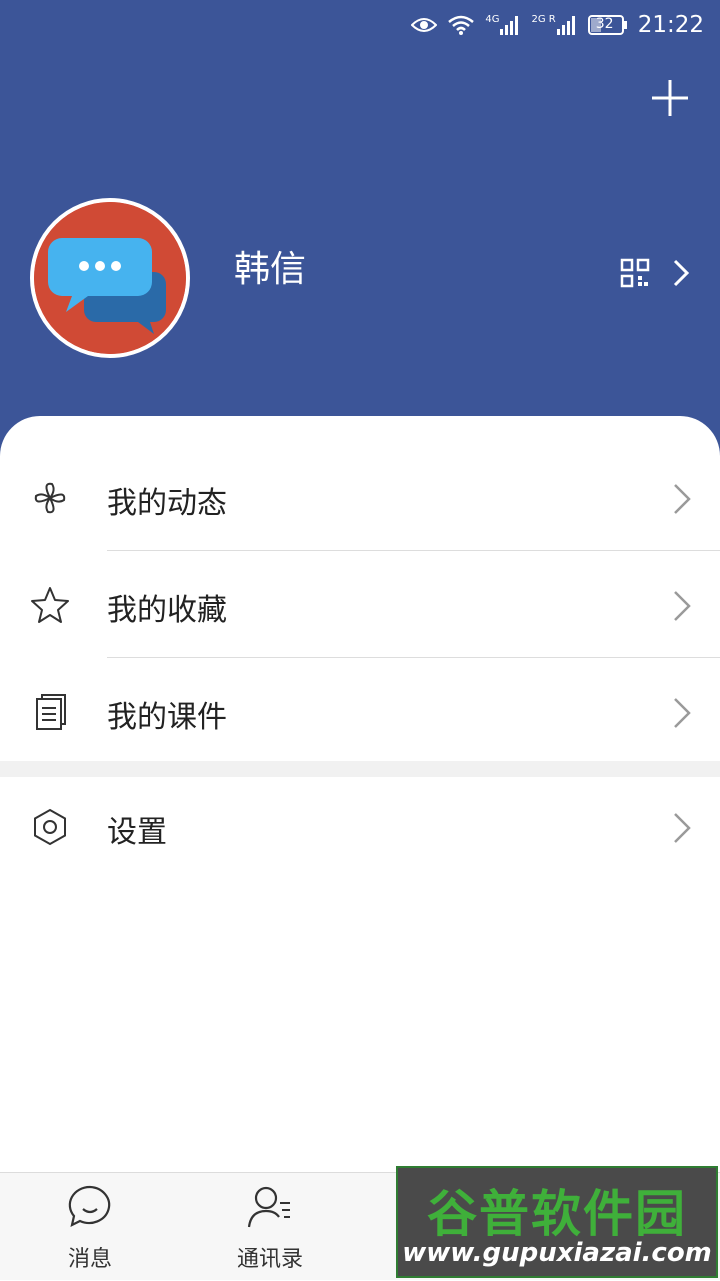  What do you see at coordinates (604, 24) in the screenshot?
I see `battery-level: 32` at bounding box center [604, 24].